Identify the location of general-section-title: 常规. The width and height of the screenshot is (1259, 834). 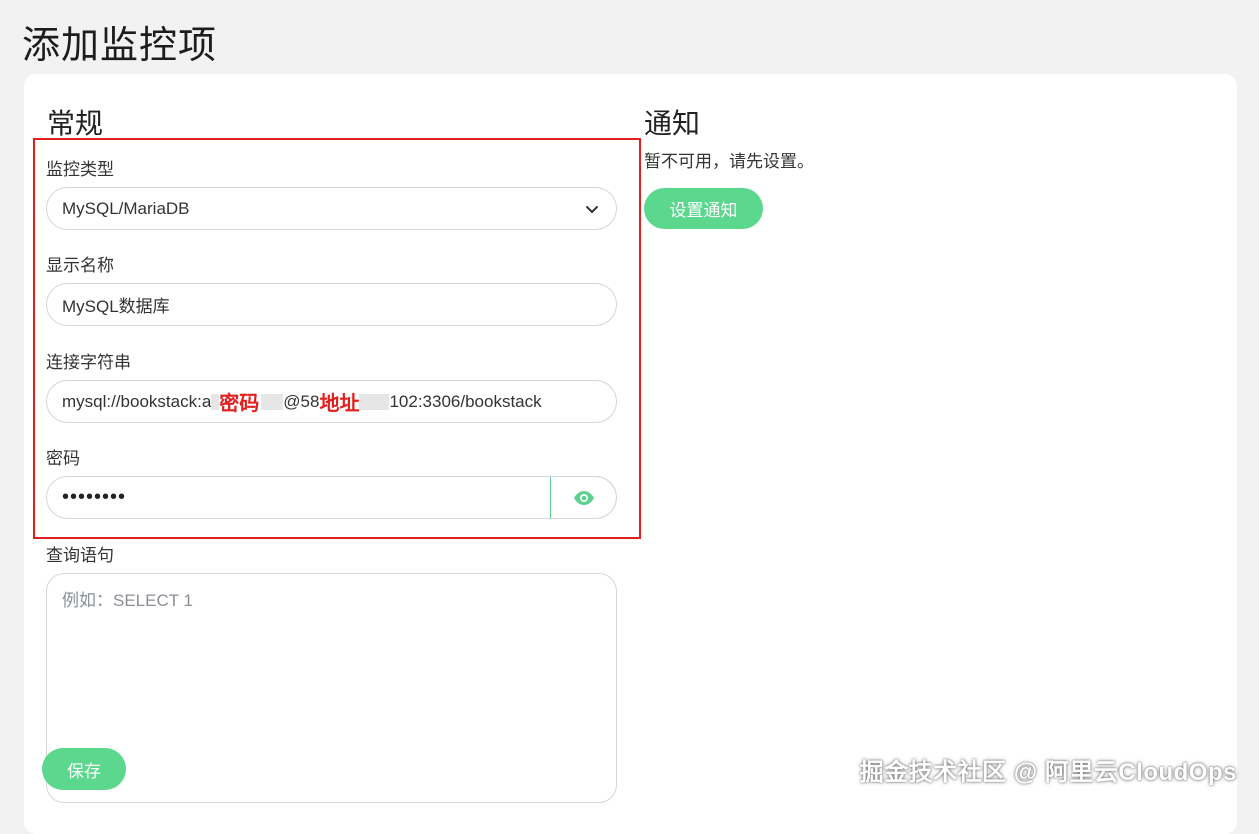
(75, 123).